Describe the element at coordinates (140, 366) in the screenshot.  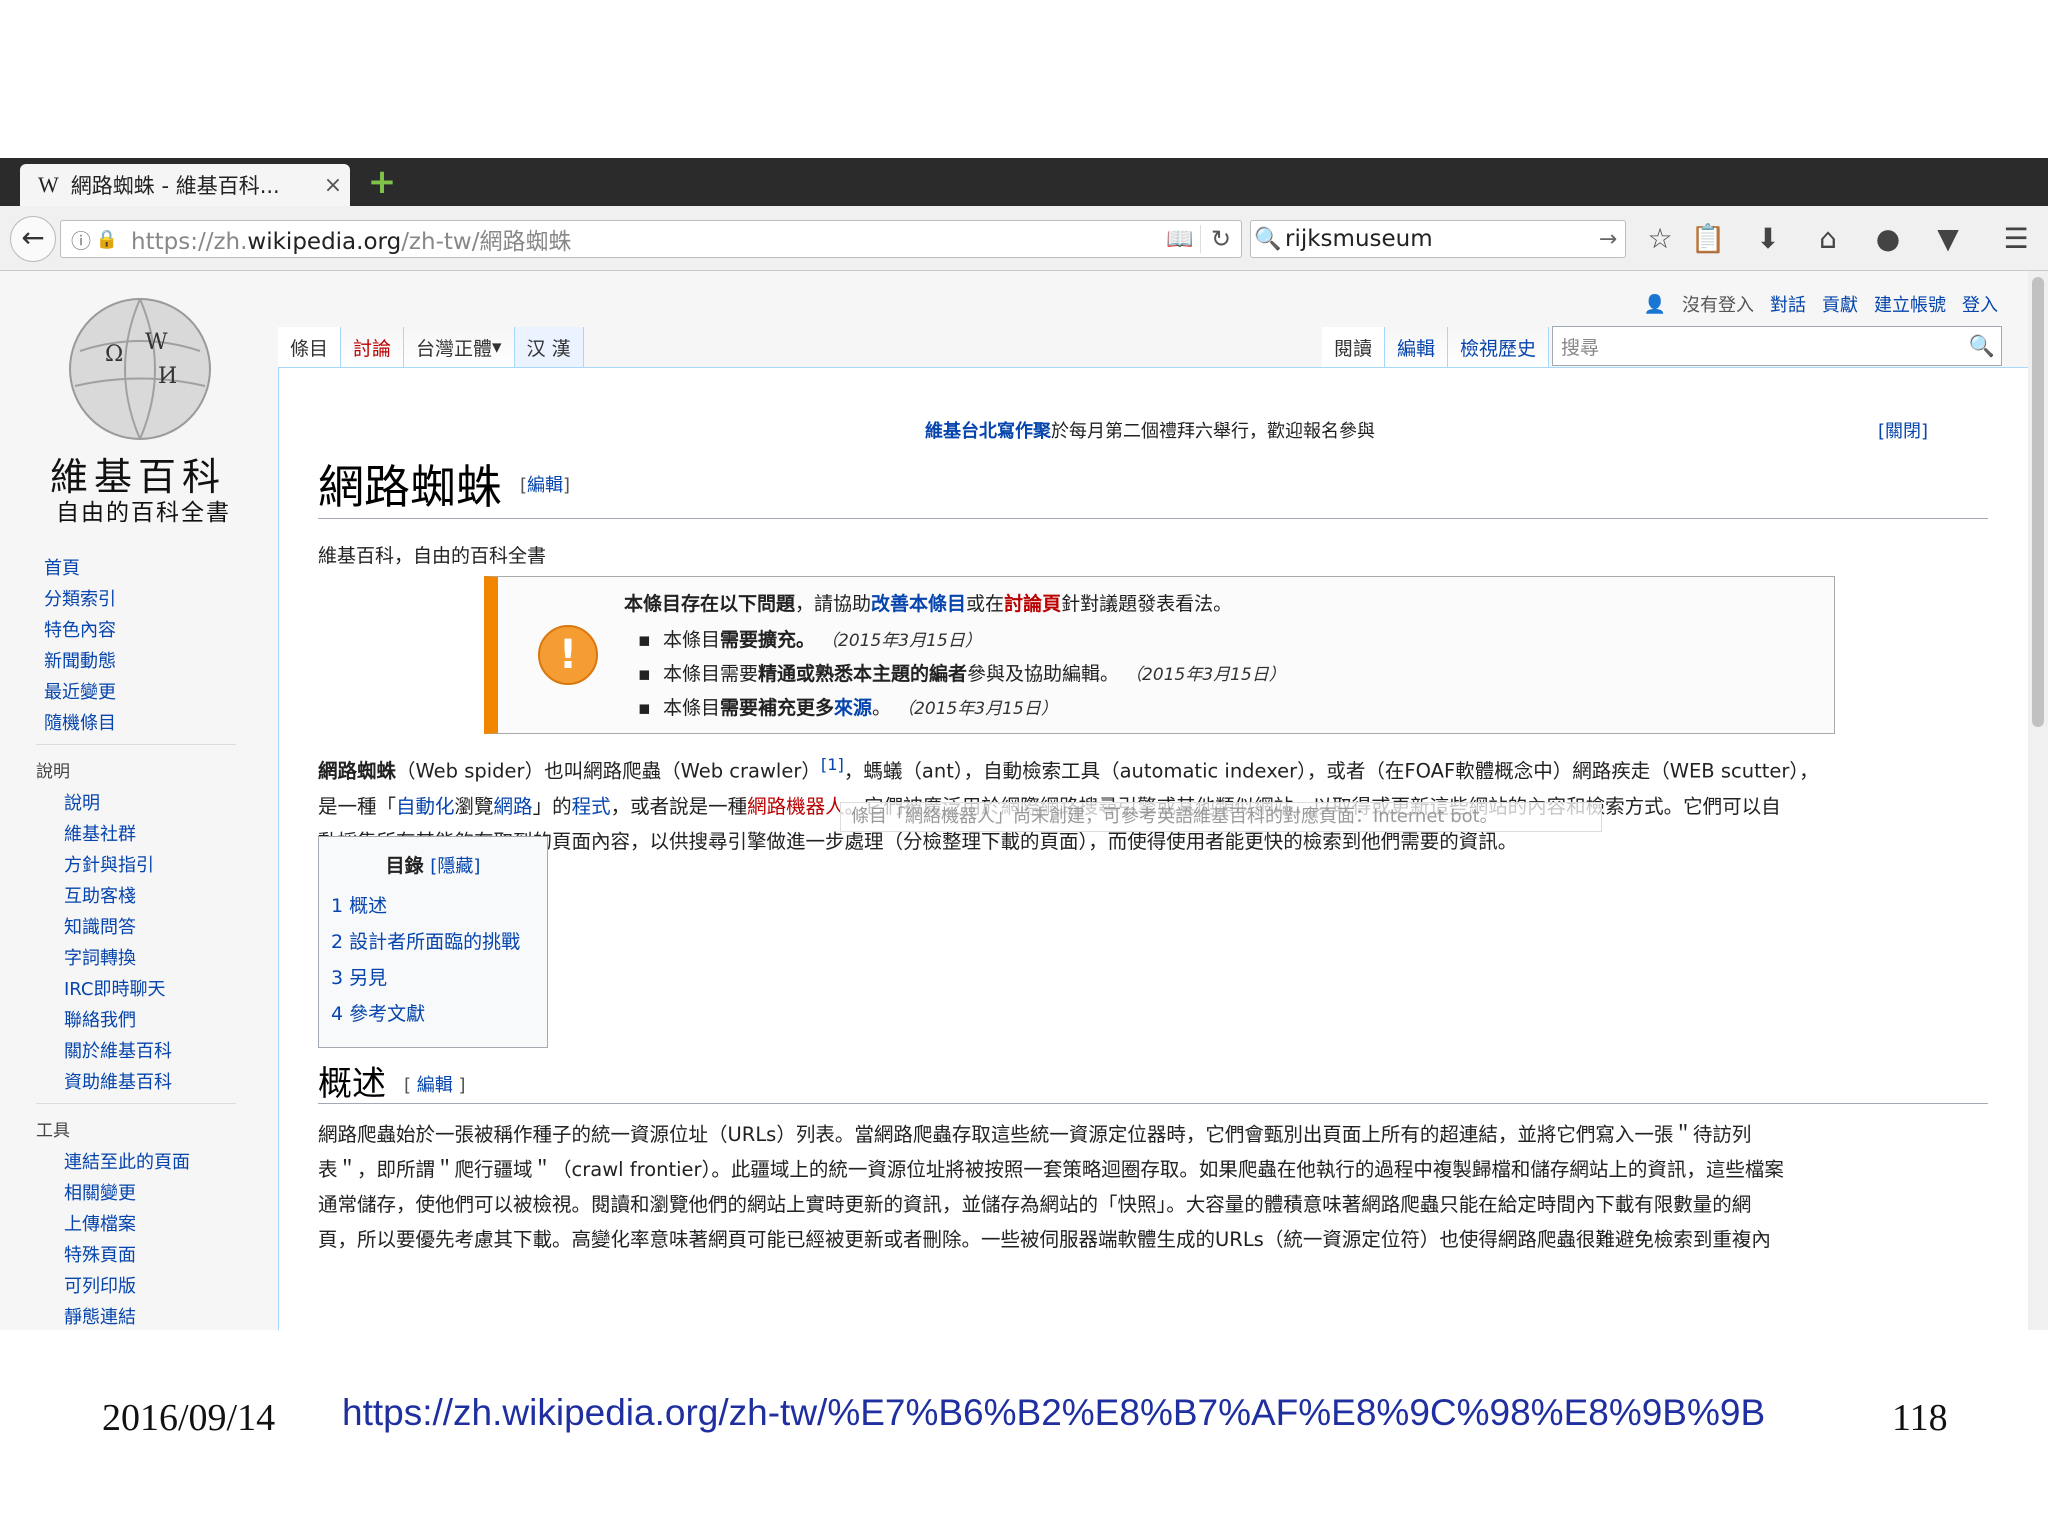
I see `wikipedia-globe-logo: Ω W И` at that location.